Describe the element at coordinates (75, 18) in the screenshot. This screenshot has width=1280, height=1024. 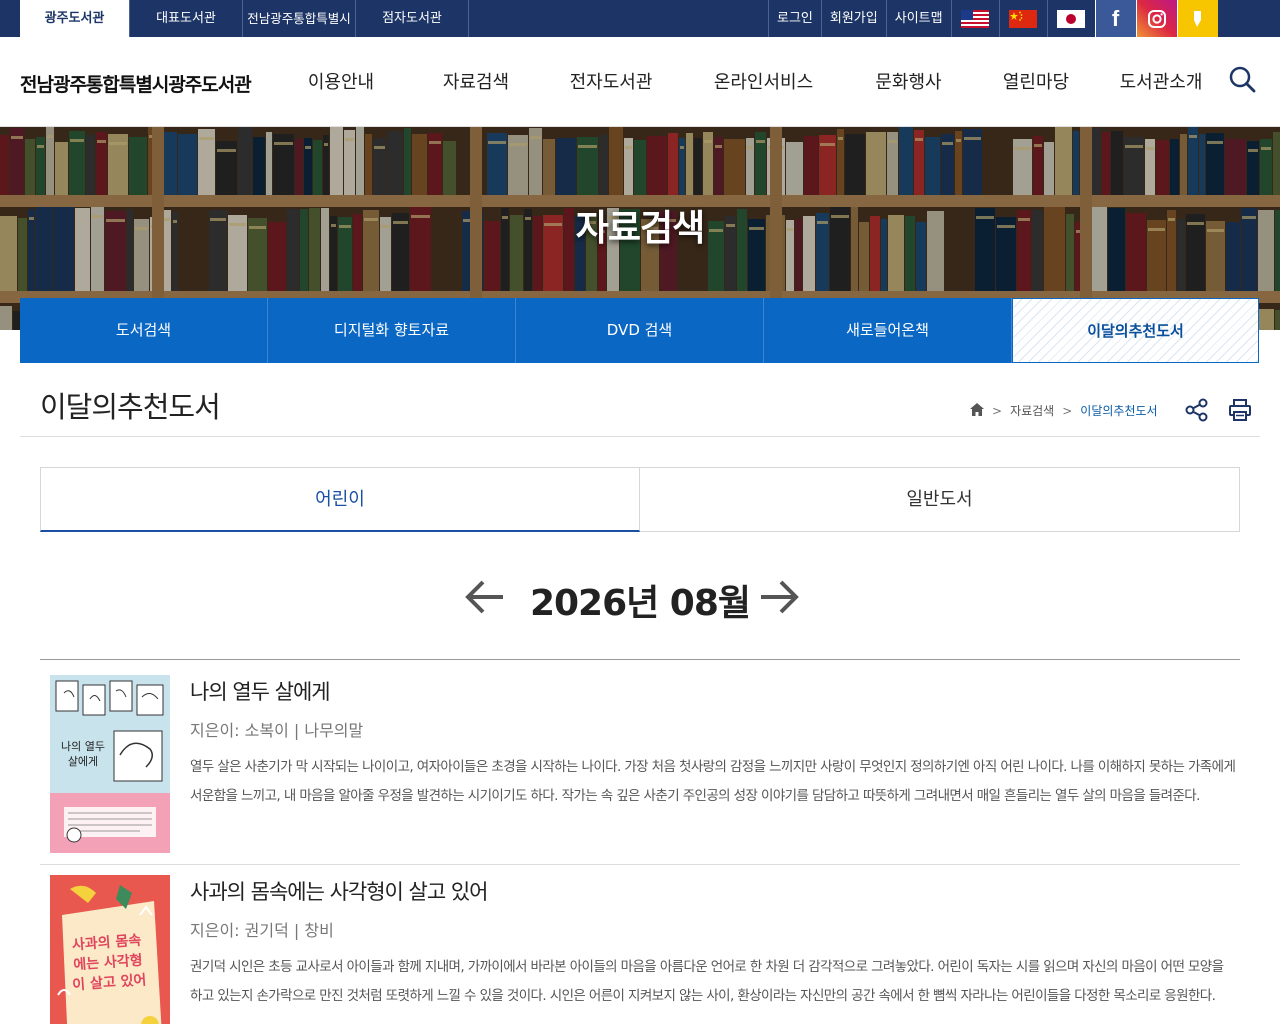
I see `site-tab-gwangju: 광주도서관` at that location.